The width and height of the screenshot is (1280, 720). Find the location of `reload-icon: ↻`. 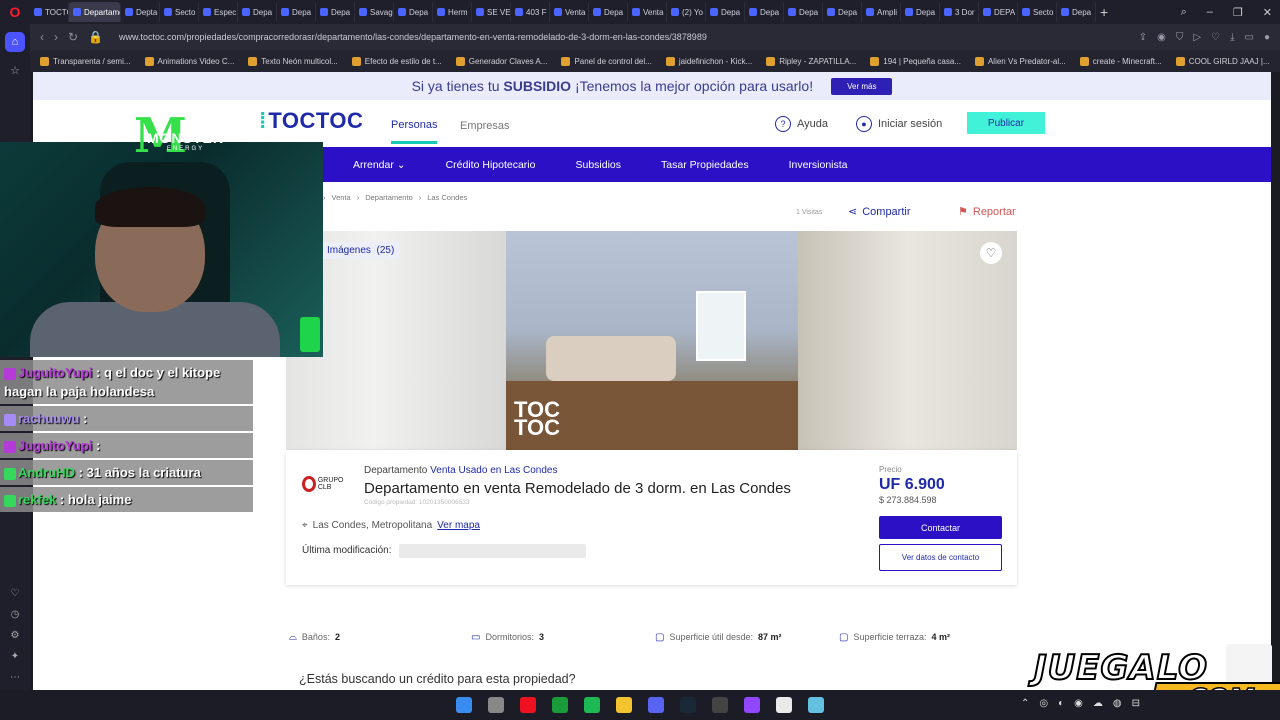

reload-icon: ↻ is located at coordinates (73, 37).